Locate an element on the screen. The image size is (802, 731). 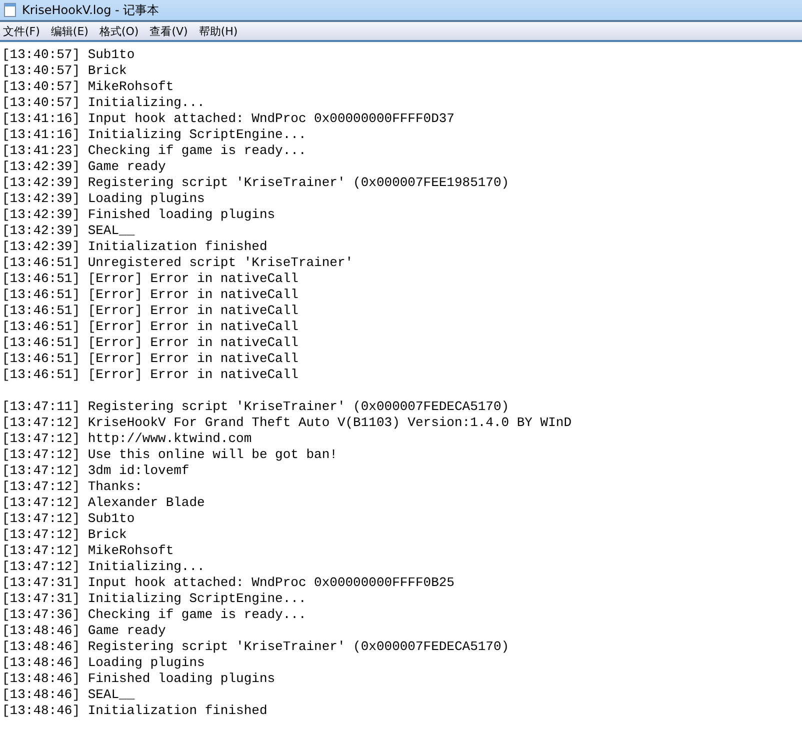
log-line: [13:48:46] Finished loading plugins is located at coordinates (139, 679).